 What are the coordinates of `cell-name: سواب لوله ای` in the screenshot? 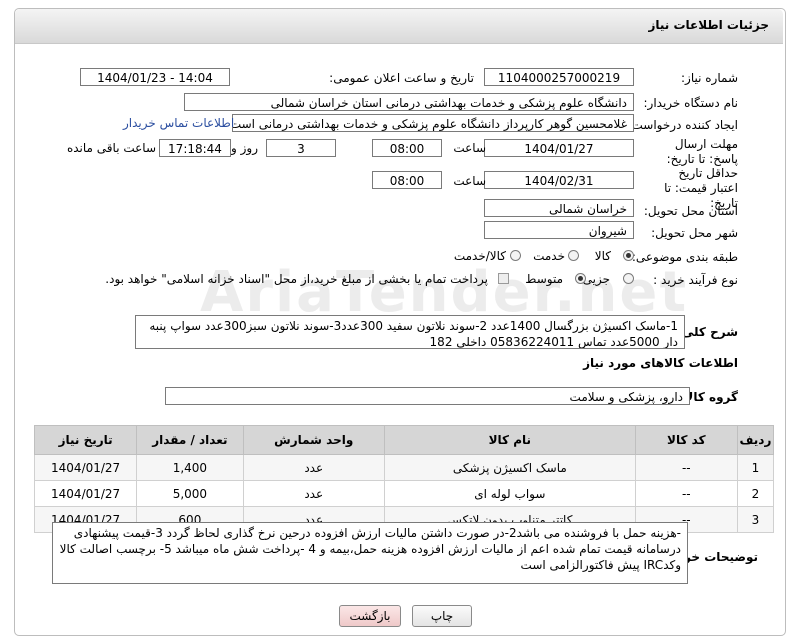 It's located at (509, 493).